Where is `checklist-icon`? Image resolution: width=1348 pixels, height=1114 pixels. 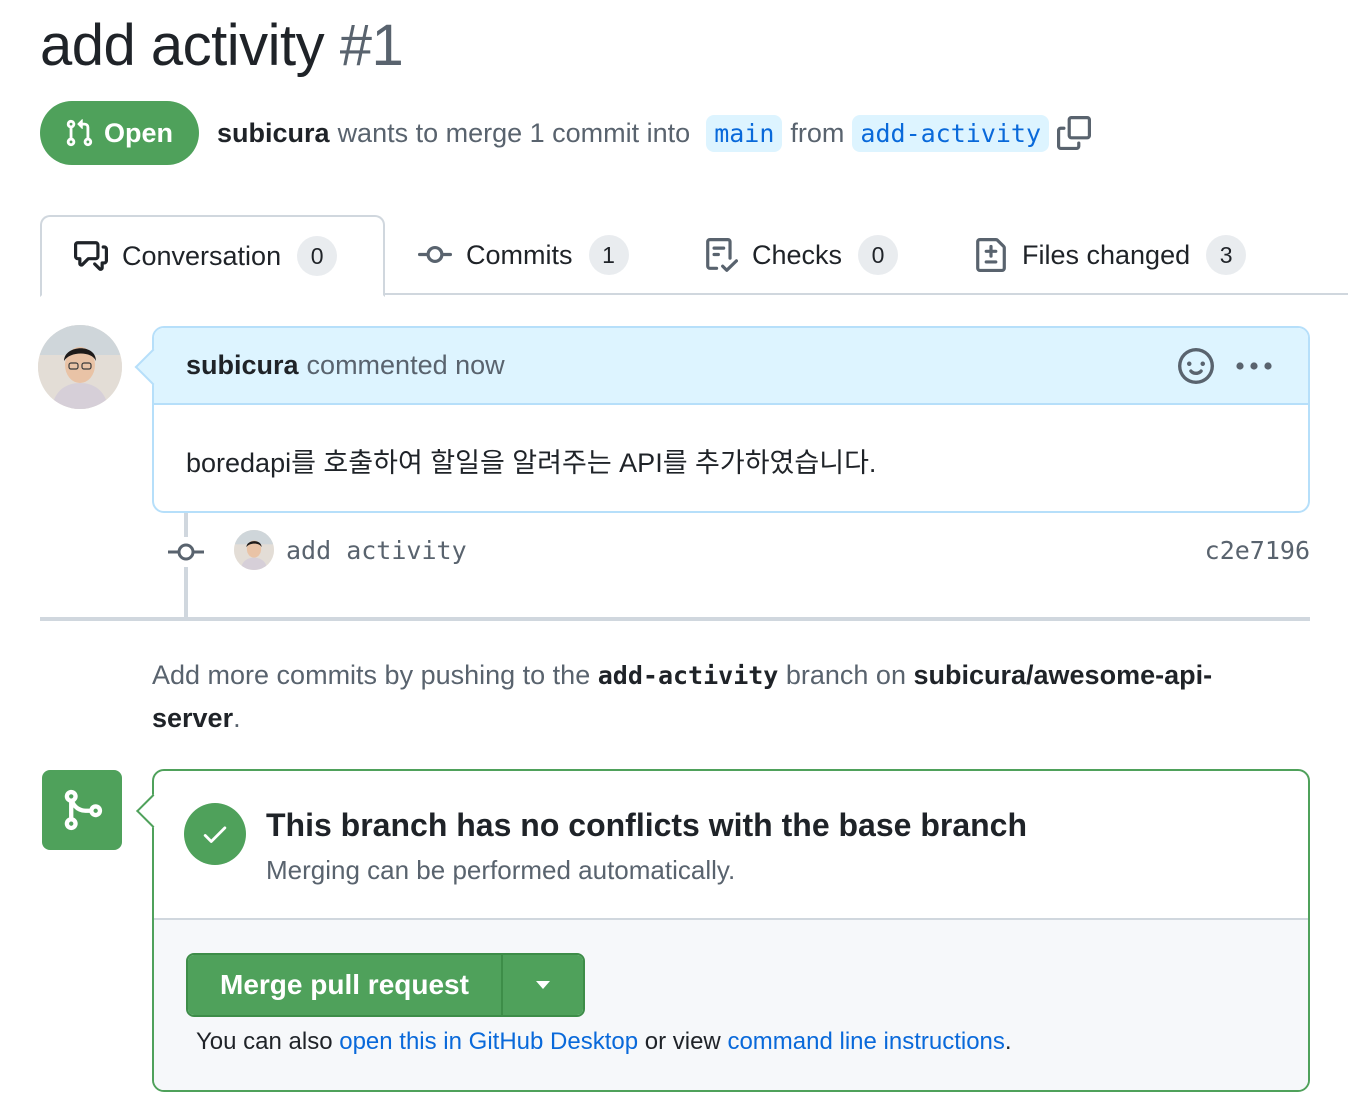
checklist-icon is located at coordinates (722, 255).